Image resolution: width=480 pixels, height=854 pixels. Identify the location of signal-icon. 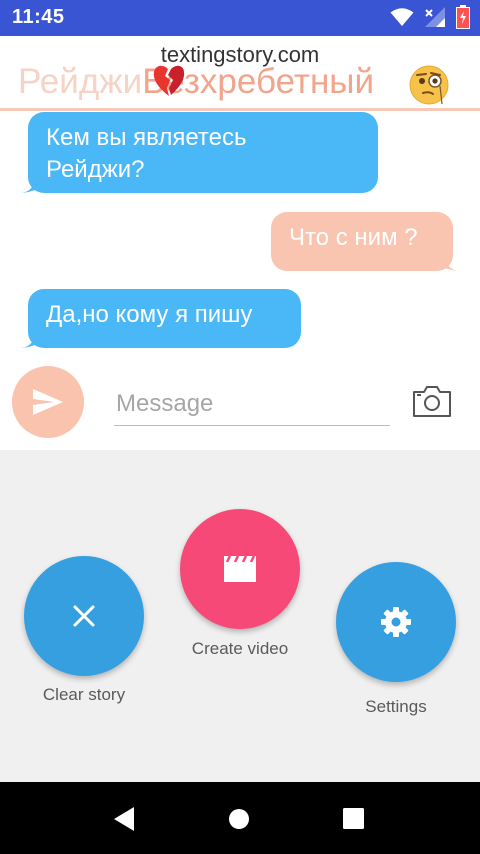
(435, 17).